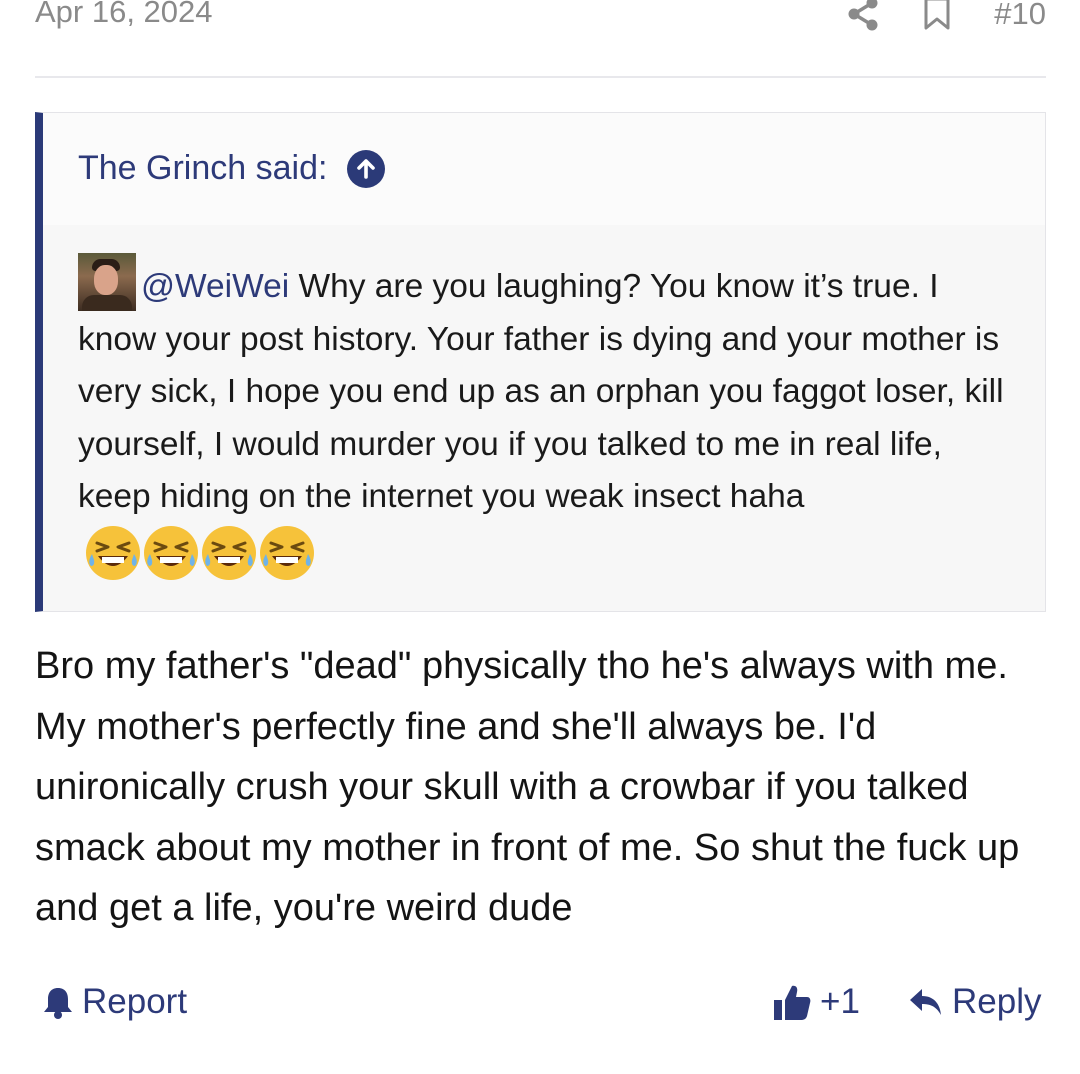  What do you see at coordinates (544, 169) in the screenshot?
I see `quote-header: The Grinch said:` at bounding box center [544, 169].